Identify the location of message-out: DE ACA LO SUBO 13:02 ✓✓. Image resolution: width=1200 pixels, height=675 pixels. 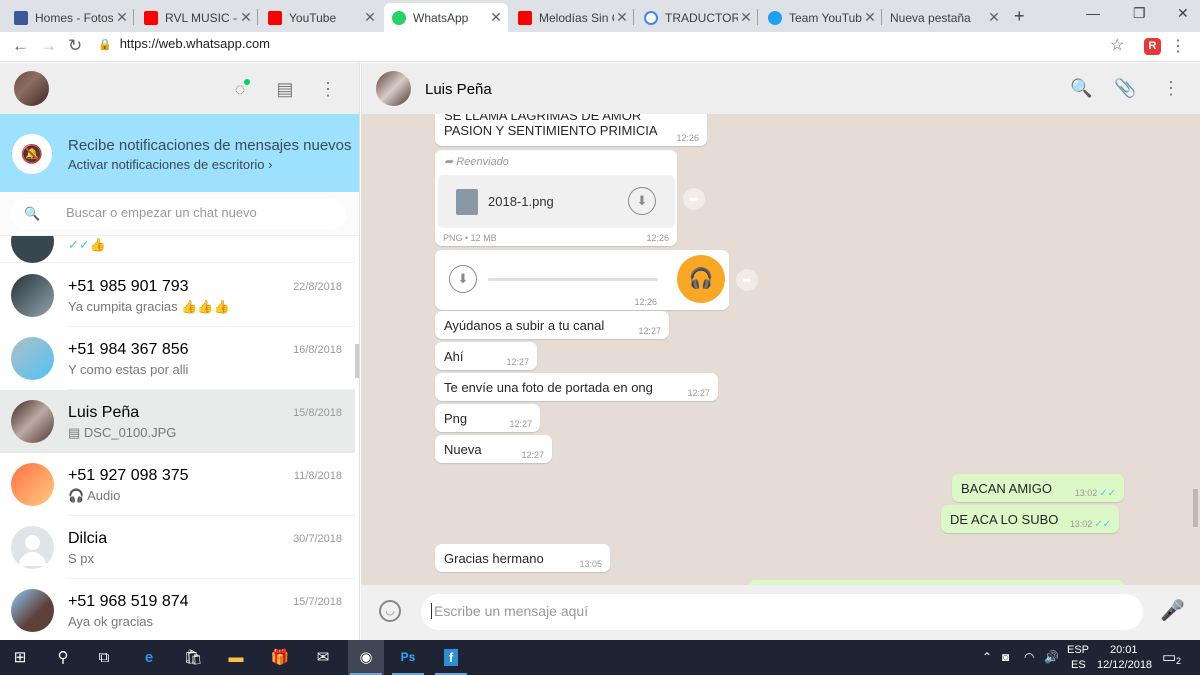
(1030, 519).